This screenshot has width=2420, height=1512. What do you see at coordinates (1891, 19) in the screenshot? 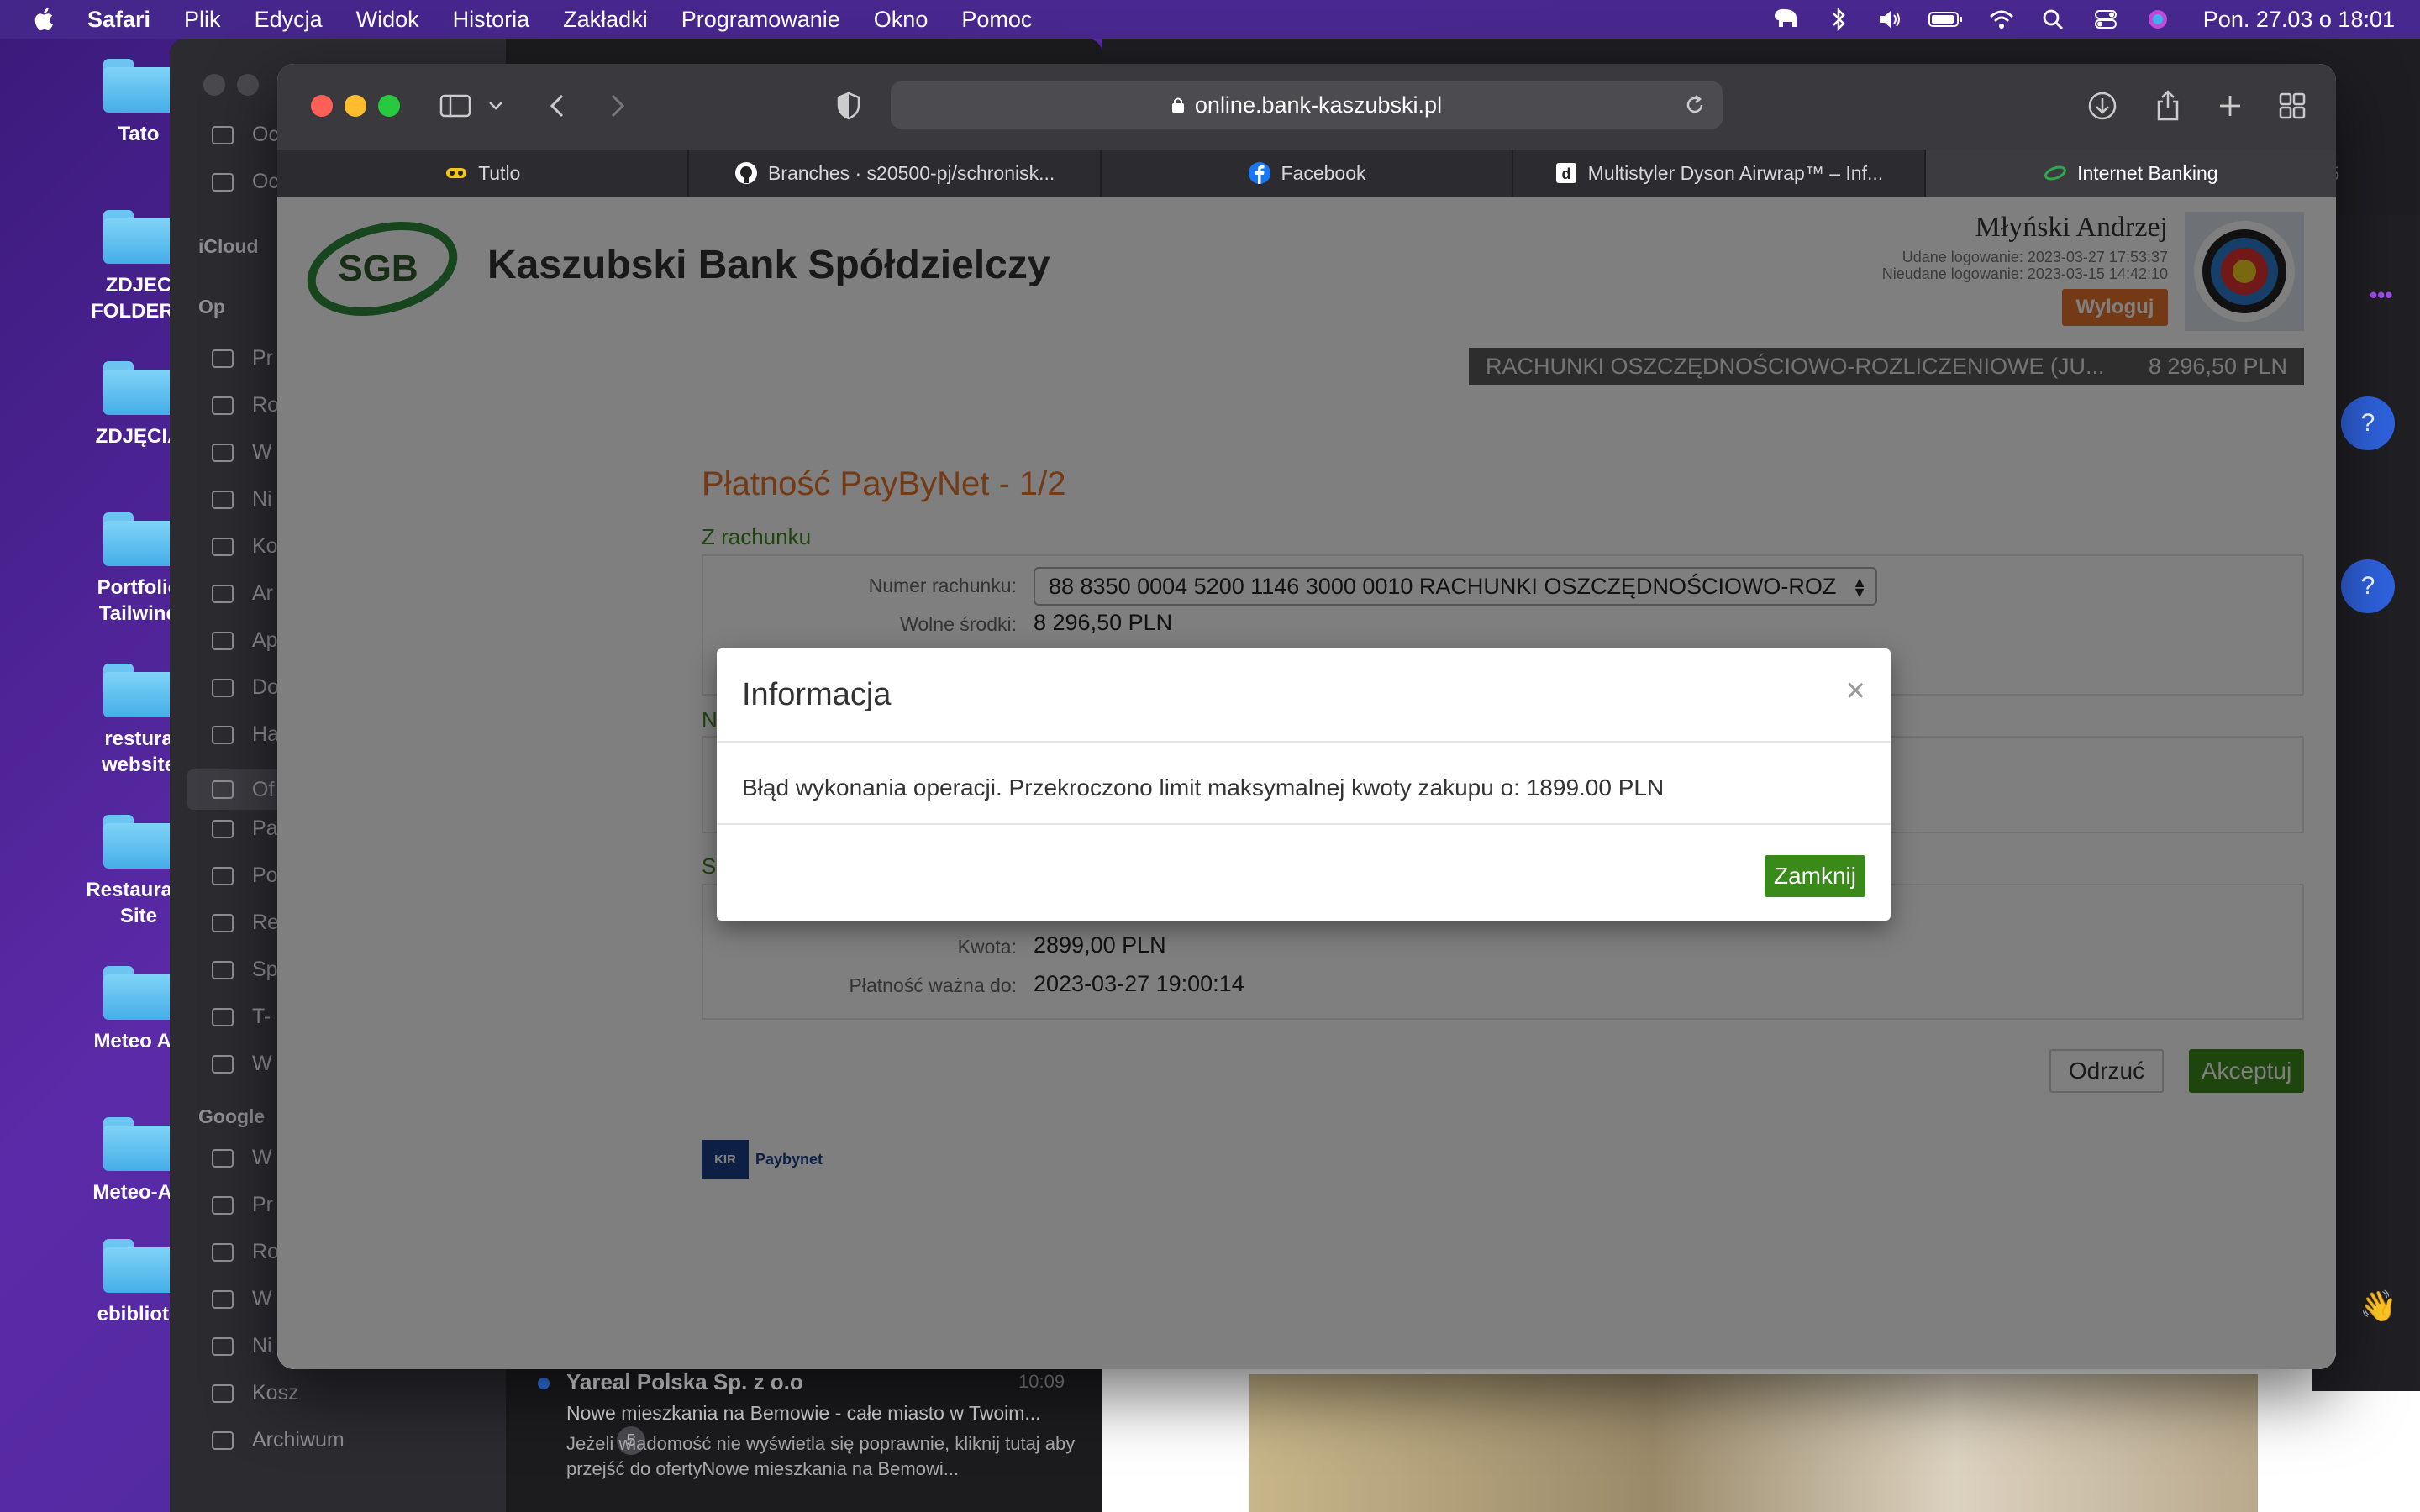
I see `volume-icon` at bounding box center [1891, 19].